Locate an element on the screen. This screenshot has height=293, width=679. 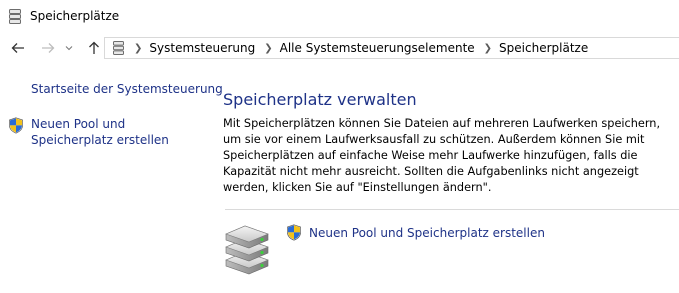
chevron-down-icon is located at coordinates (69, 48).